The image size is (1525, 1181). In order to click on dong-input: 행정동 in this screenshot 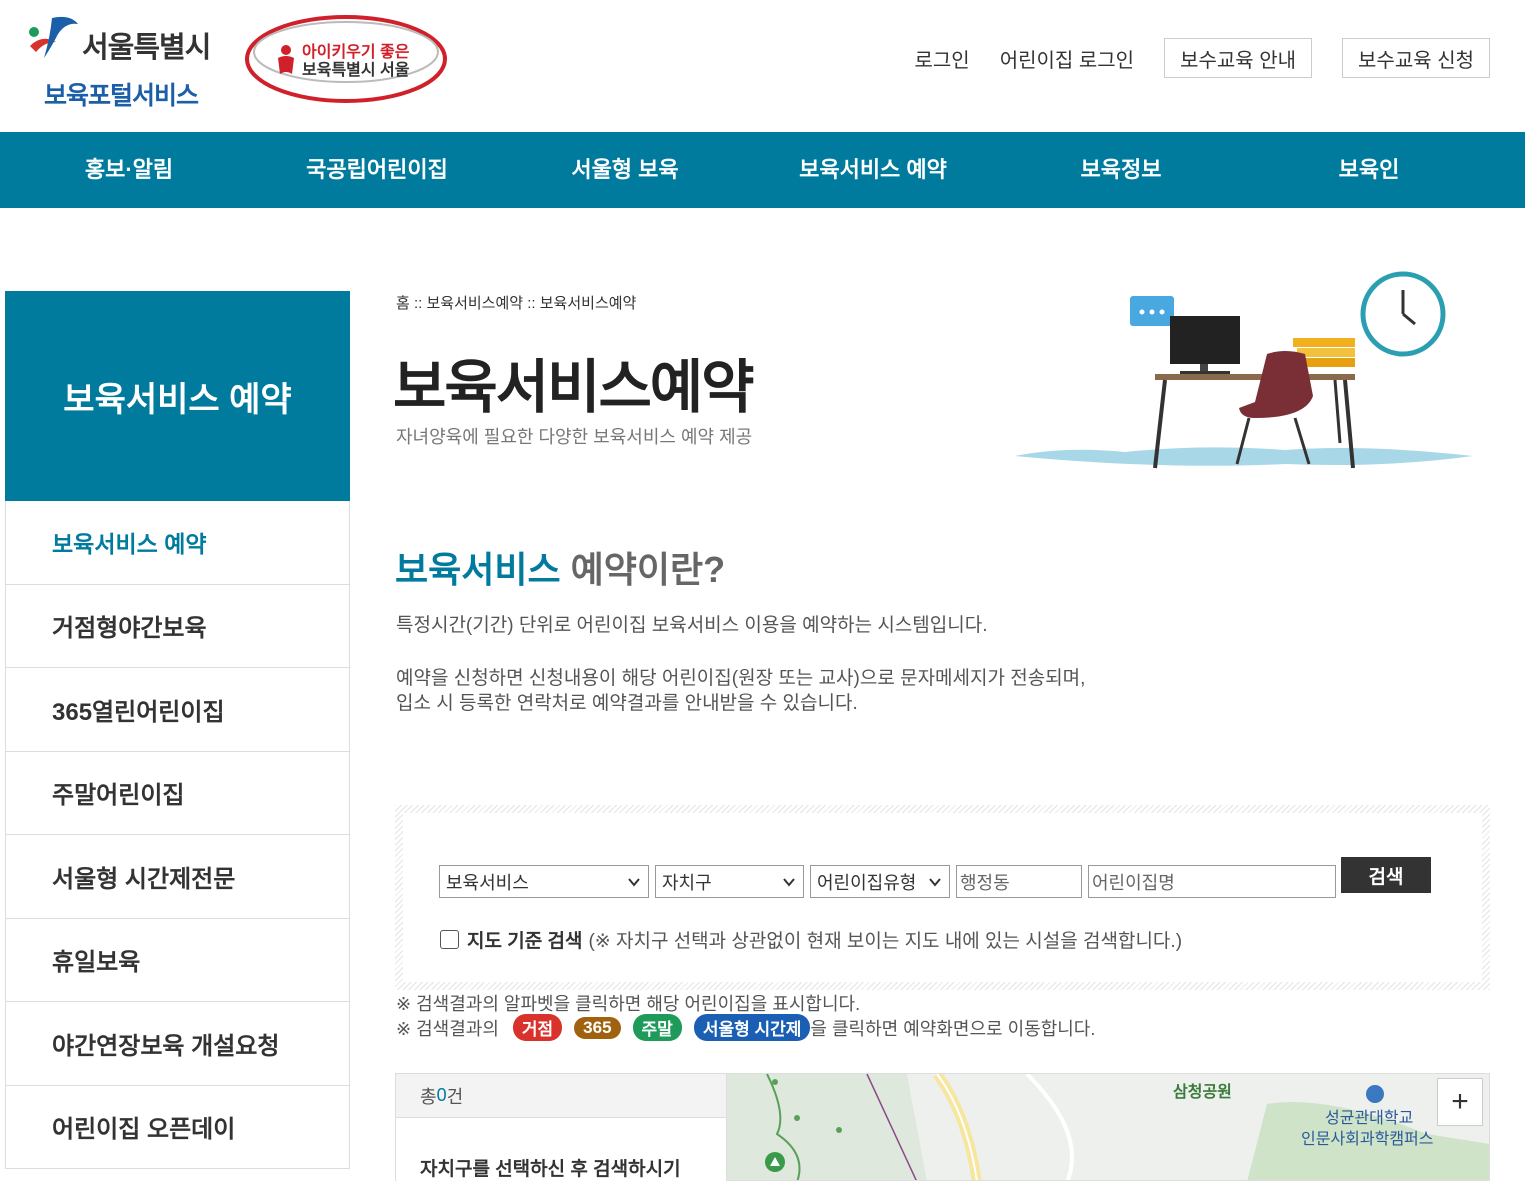, I will do `click(1019, 881)`.